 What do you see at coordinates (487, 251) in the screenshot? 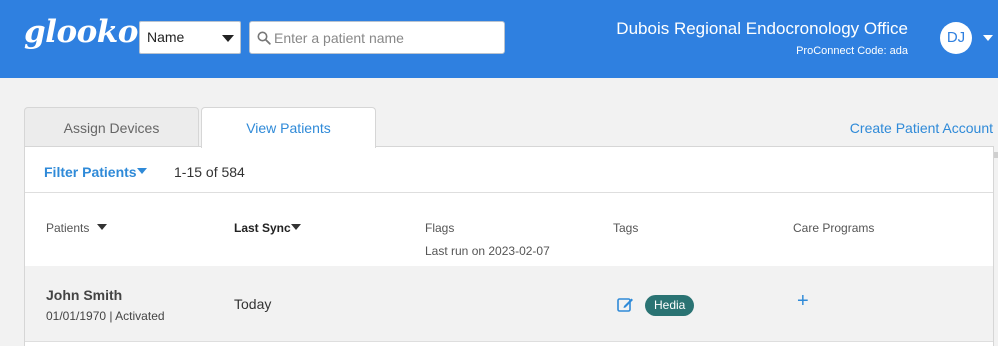
I see `flags-last-run: Last run on 2023-02-07` at bounding box center [487, 251].